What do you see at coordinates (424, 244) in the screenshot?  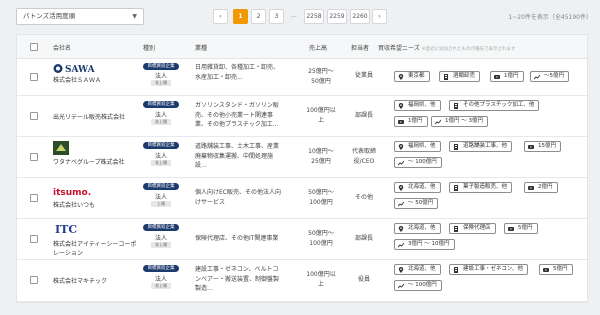 I see `needs-chip-scale: 3億円 ～ 10億円` at bounding box center [424, 244].